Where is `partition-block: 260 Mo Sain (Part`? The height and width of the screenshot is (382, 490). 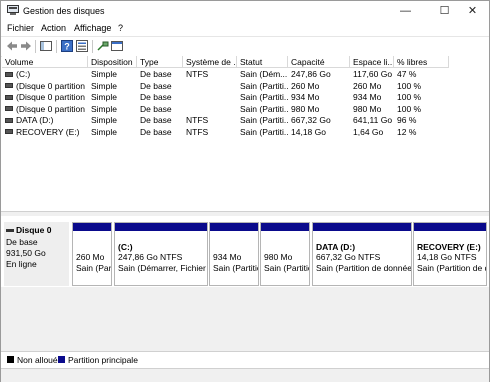 partition-block: 260 Mo Sain (Part is located at coordinates (92, 254).